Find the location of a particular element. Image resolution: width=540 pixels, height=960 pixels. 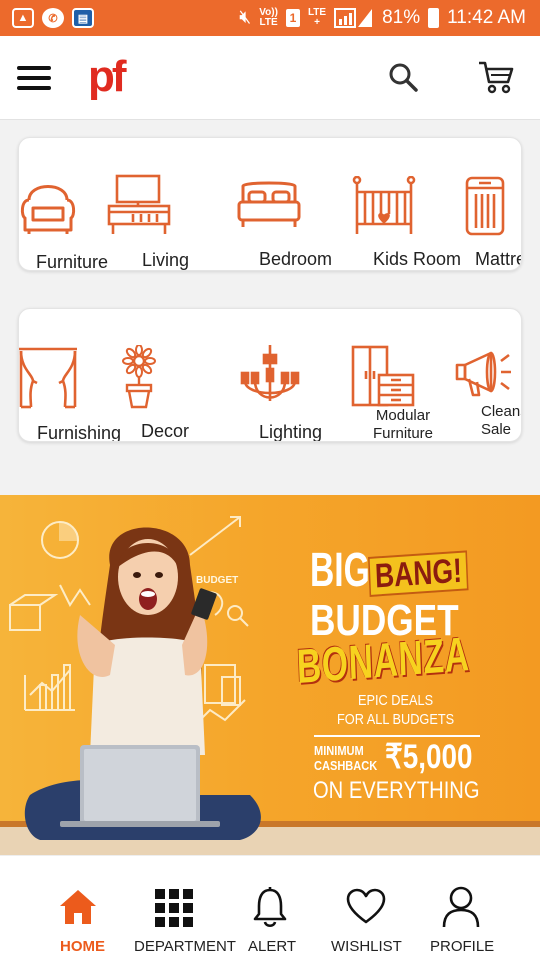

nav-department: DEPARTMENT is located at coordinates (185, 908).